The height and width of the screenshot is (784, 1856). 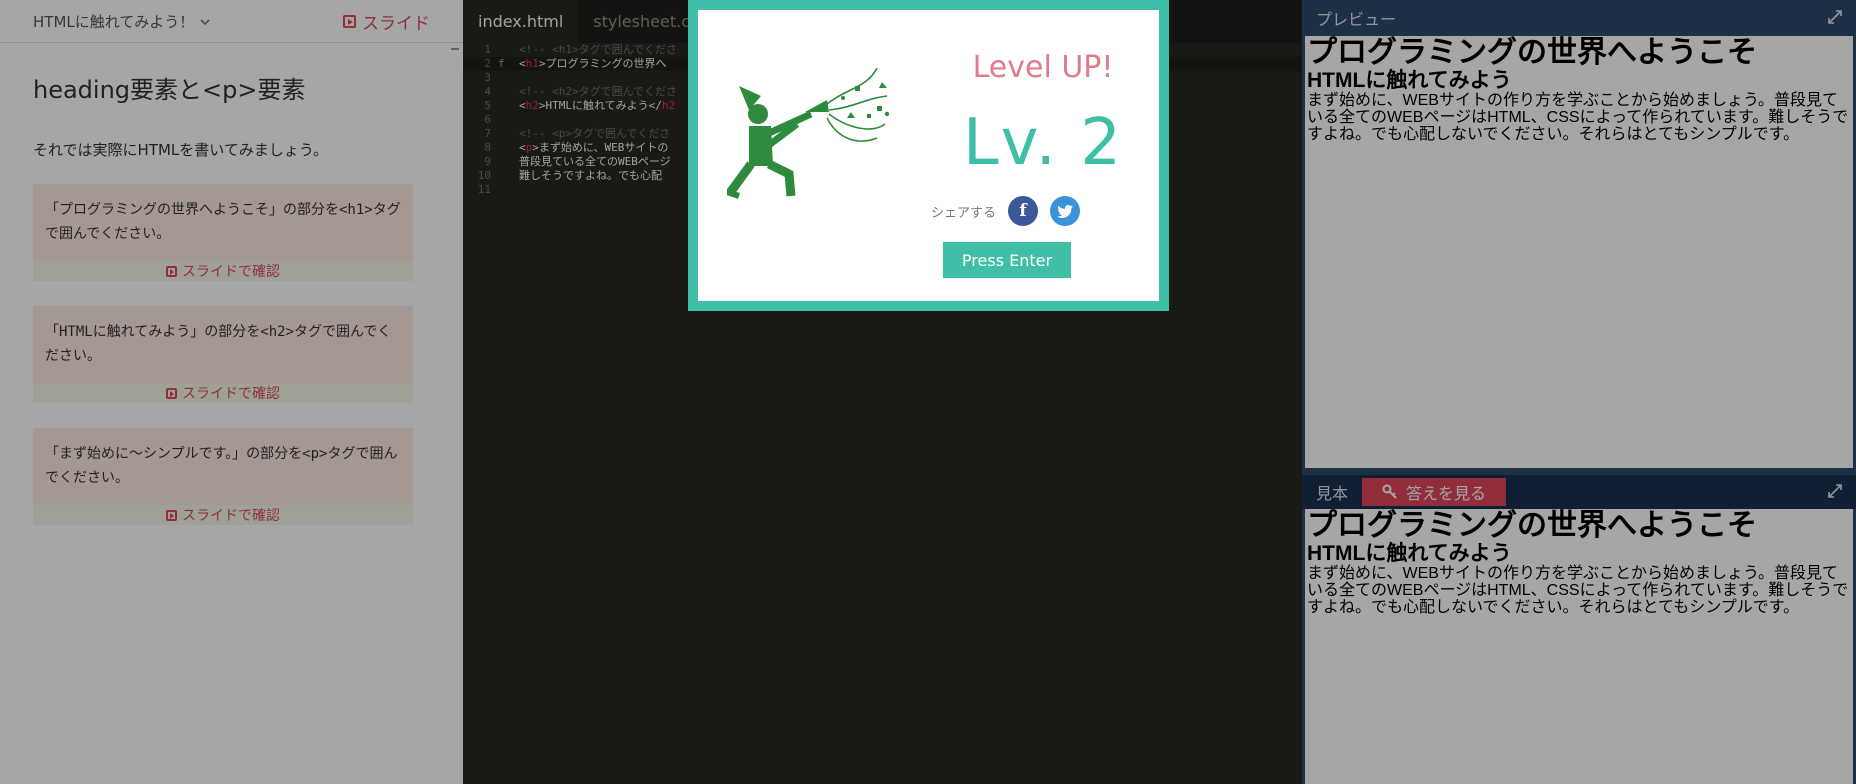 What do you see at coordinates (1007, 260) in the screenshot?
I see `press-enter-button: Press Enter` at bounding box center [1007, 260].